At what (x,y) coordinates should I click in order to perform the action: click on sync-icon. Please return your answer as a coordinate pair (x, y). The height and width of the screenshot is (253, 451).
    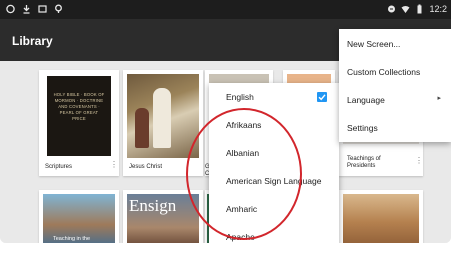
    Looking at the image, I should click on (391, 9).